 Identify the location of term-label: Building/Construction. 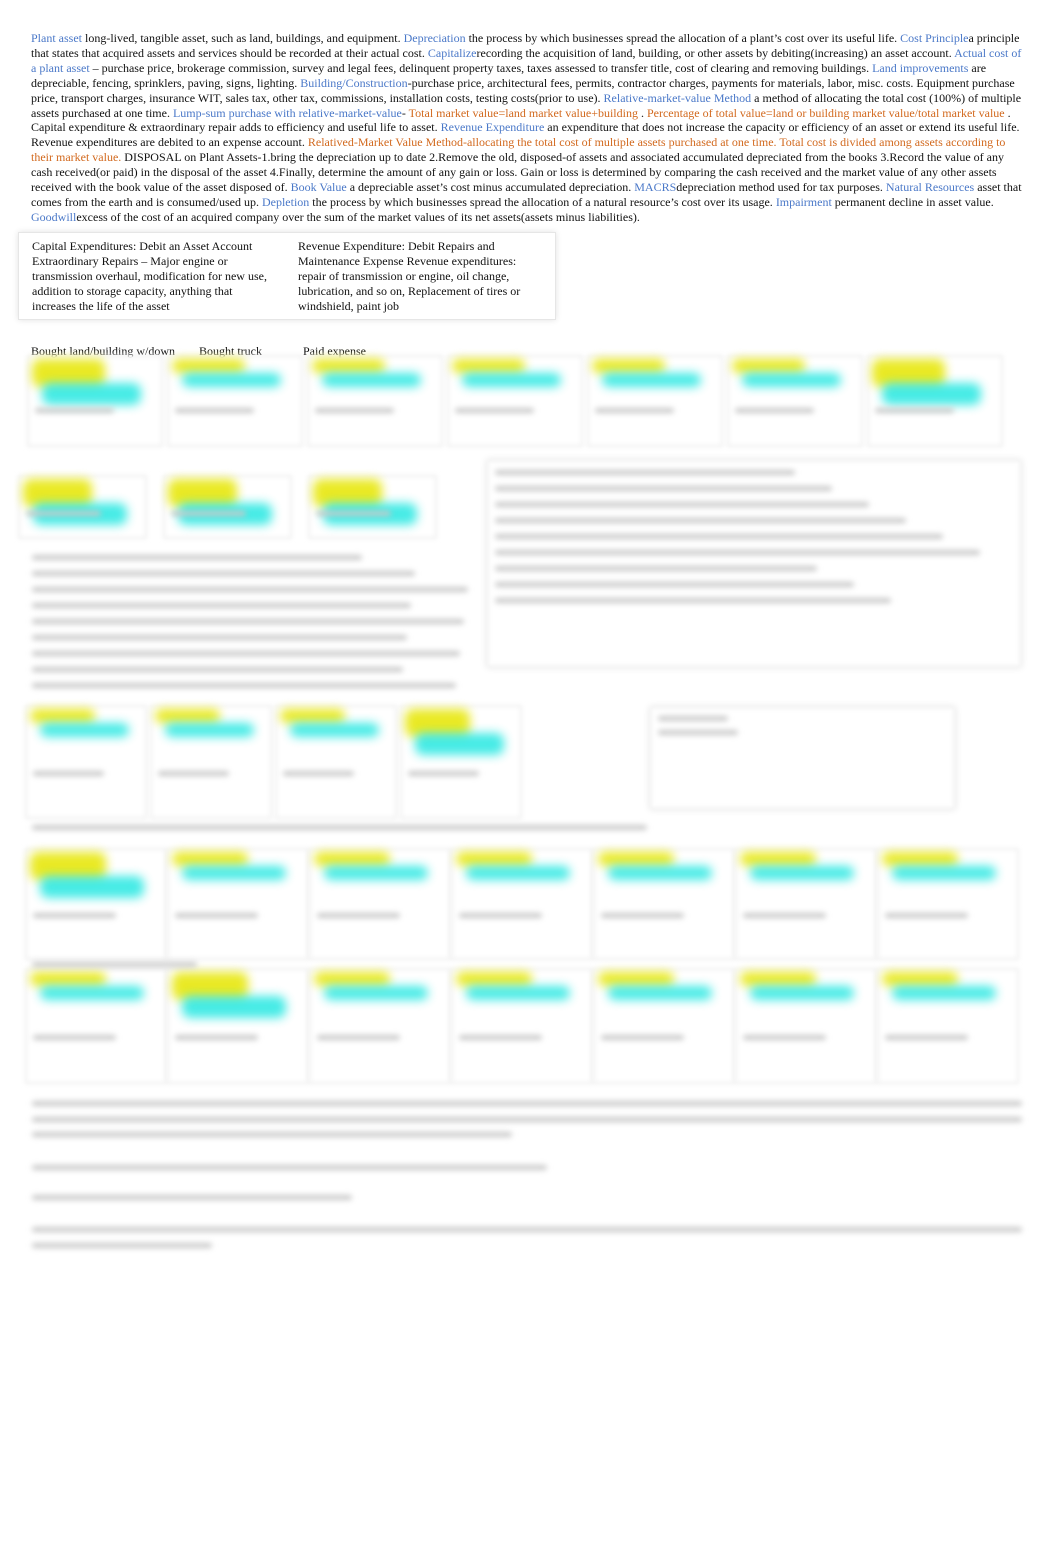
(354, 82).